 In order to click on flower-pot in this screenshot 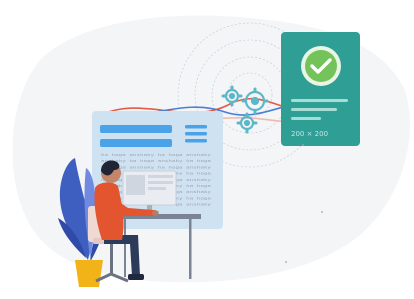, I will do `click(89, 273)`.